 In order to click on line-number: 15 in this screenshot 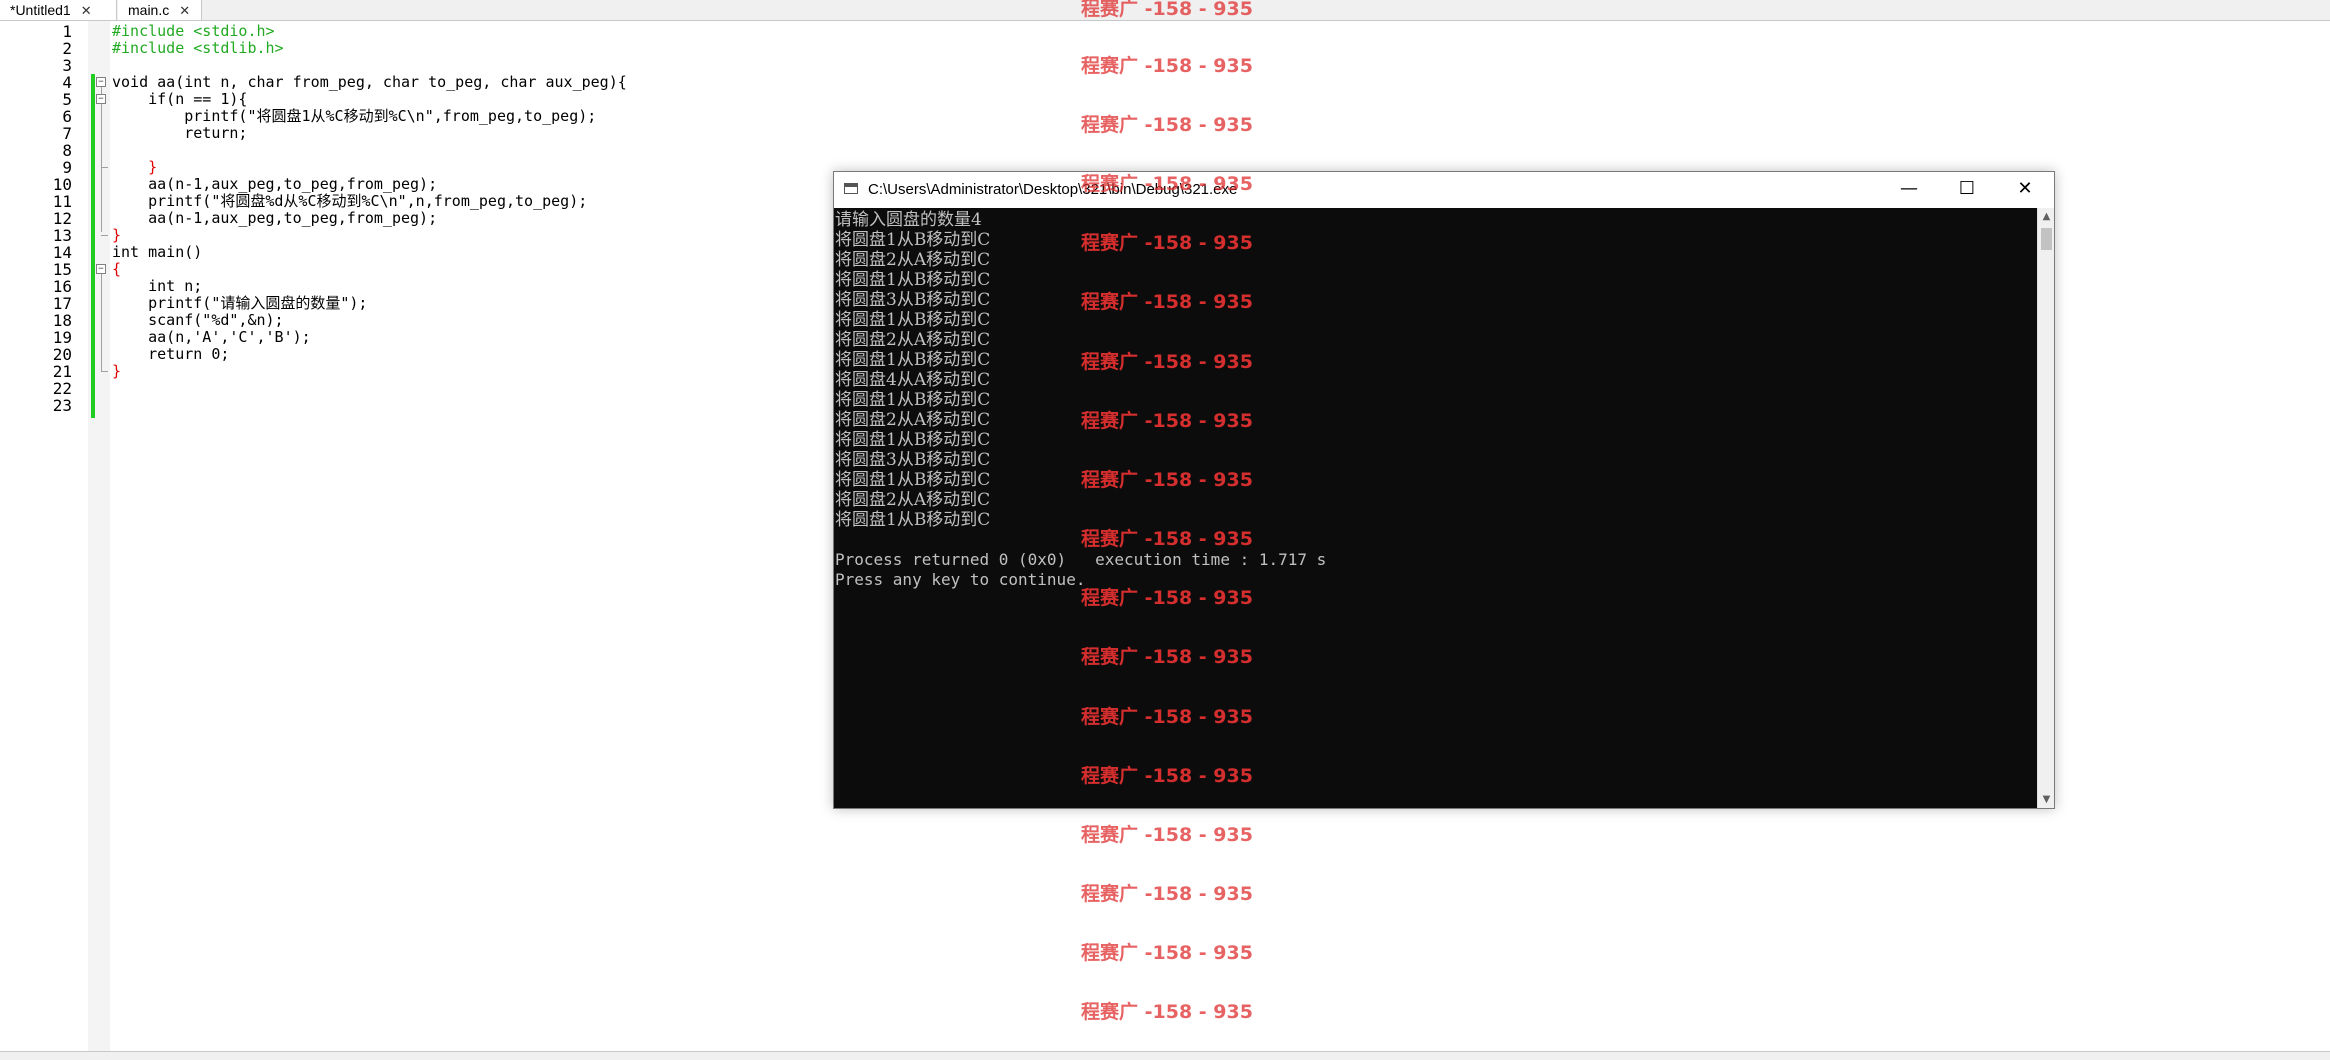, I will do `click(62, 269)`.